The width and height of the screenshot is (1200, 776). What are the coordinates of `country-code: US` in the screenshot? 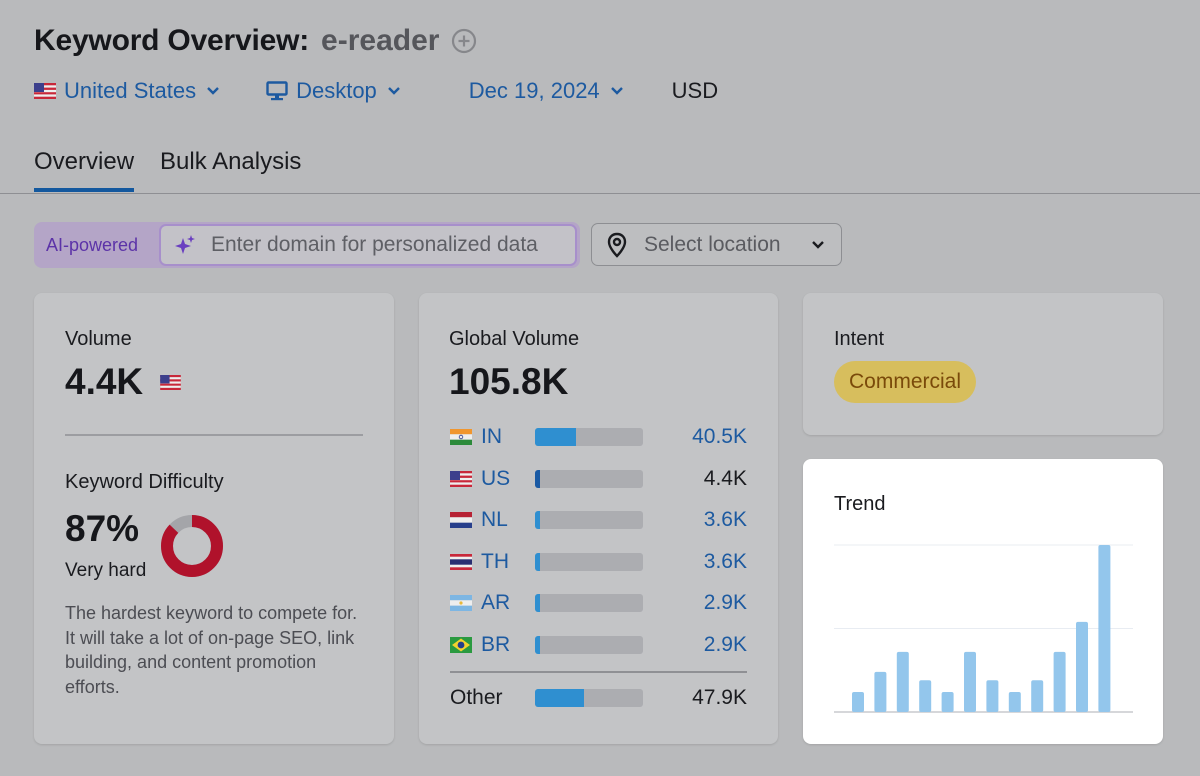 It's located at (507, 479).